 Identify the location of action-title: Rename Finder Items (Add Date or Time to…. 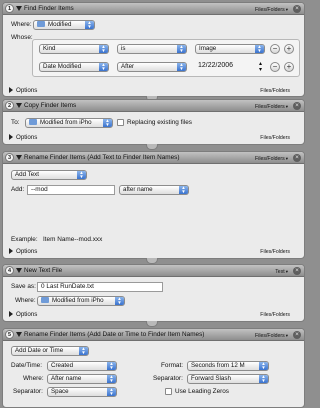
(114, 334).